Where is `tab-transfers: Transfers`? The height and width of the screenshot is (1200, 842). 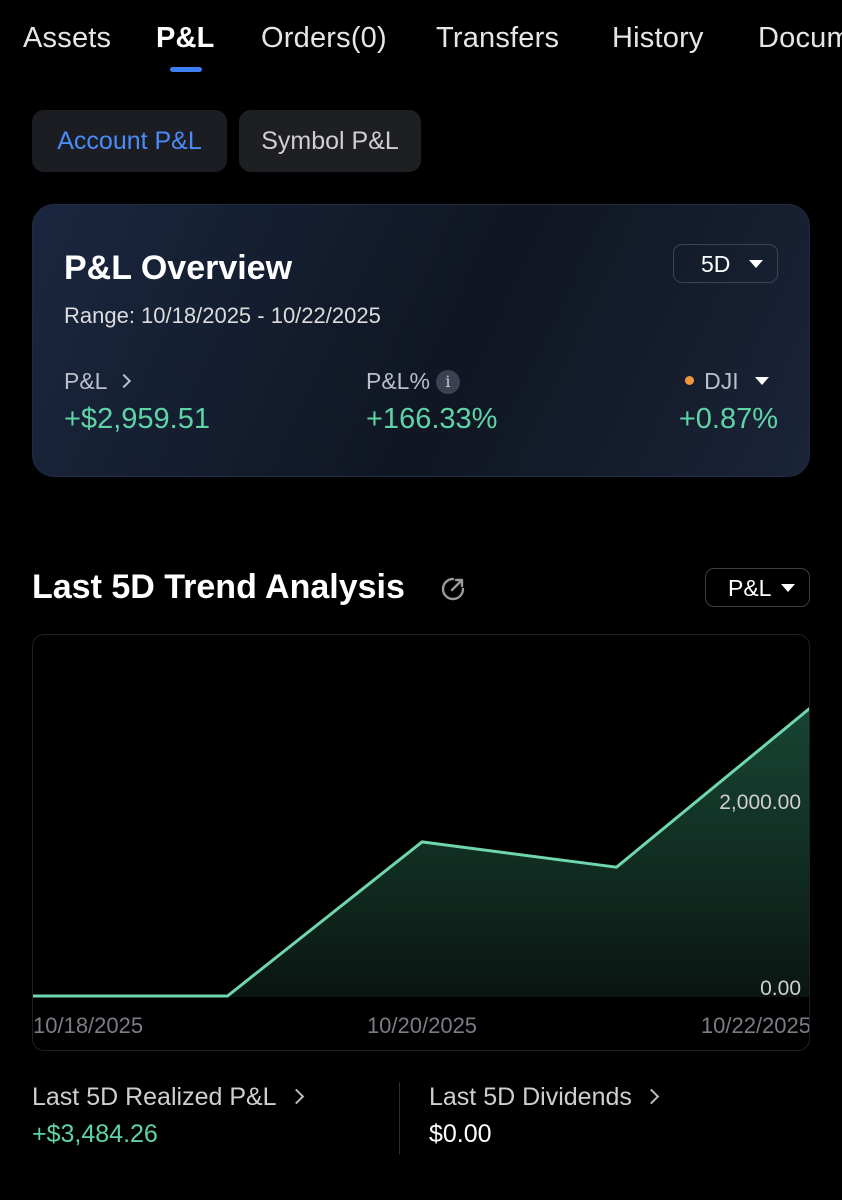
tab-transfers: Transfers is located at coordinates (497, 38).